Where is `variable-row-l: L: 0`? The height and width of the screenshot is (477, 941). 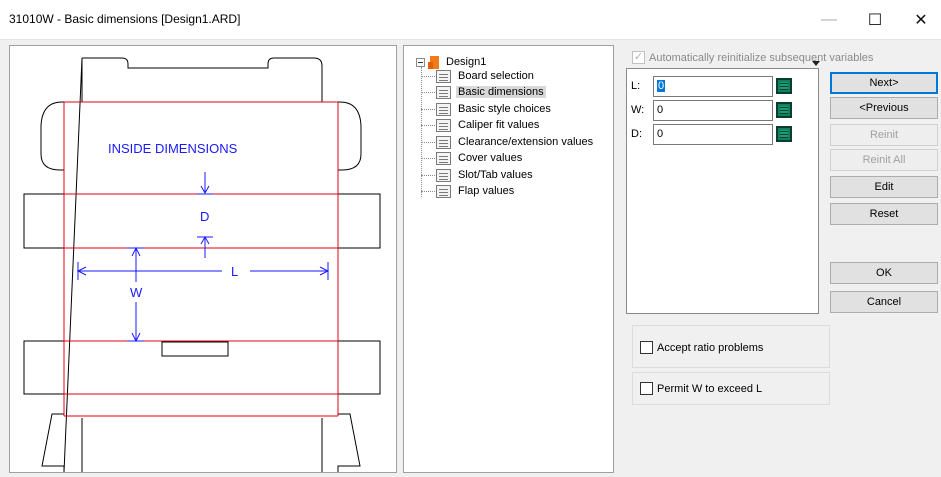 variable-row-l: L: 0 is located at coordinates (711, 86).